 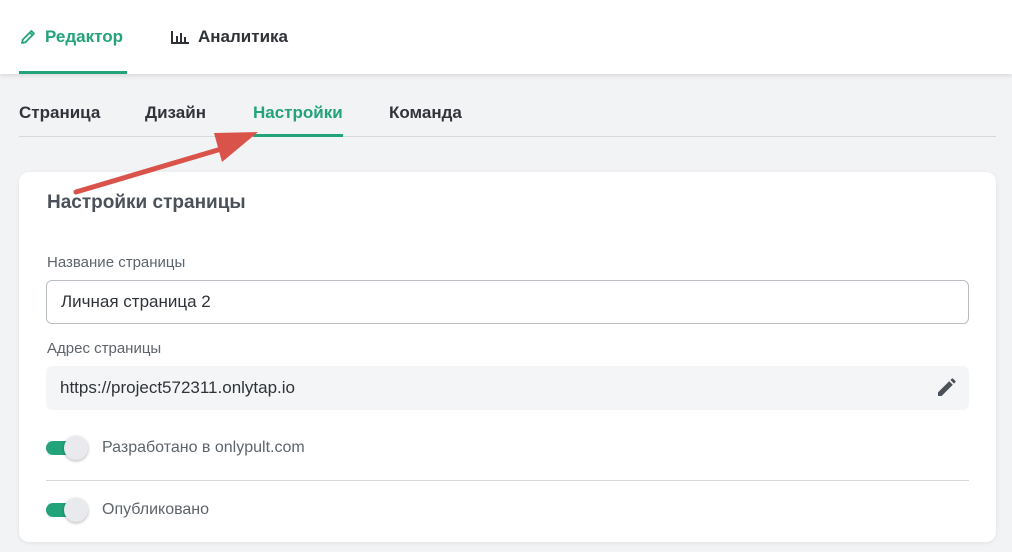 I want to click on page-name-label: Название страницы, so click(x=116, y=262).